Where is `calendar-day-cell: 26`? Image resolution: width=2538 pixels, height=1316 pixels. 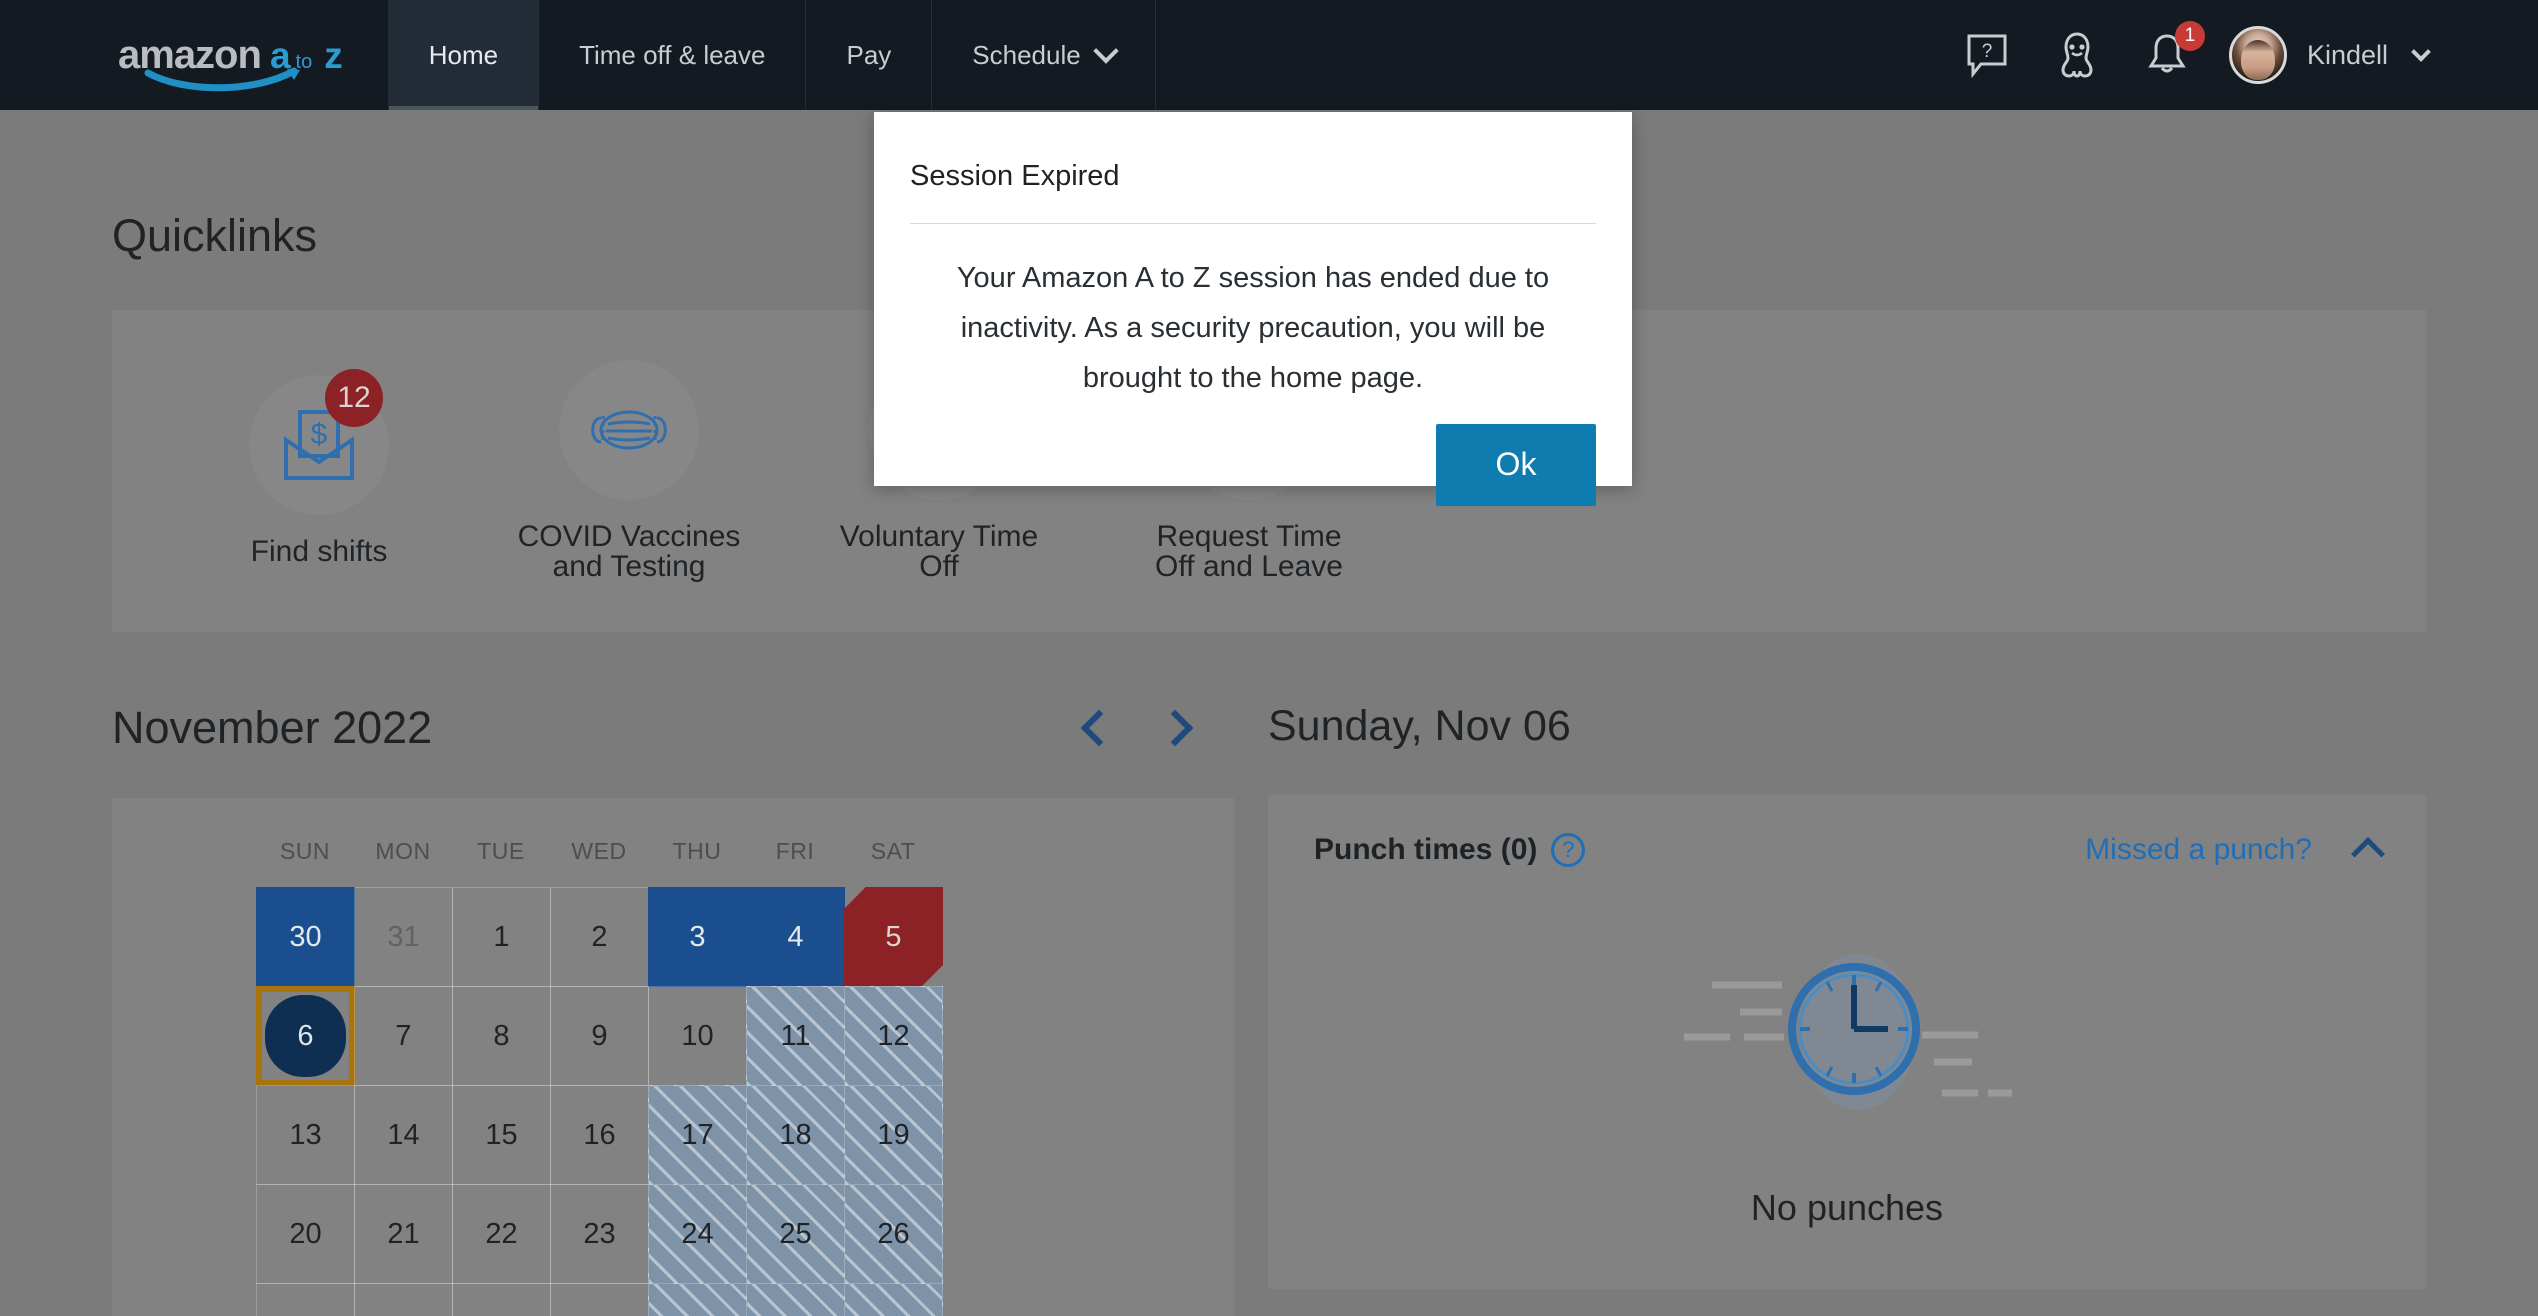
calendar-day-cell: 26 is located at coordinates (893, 1234).